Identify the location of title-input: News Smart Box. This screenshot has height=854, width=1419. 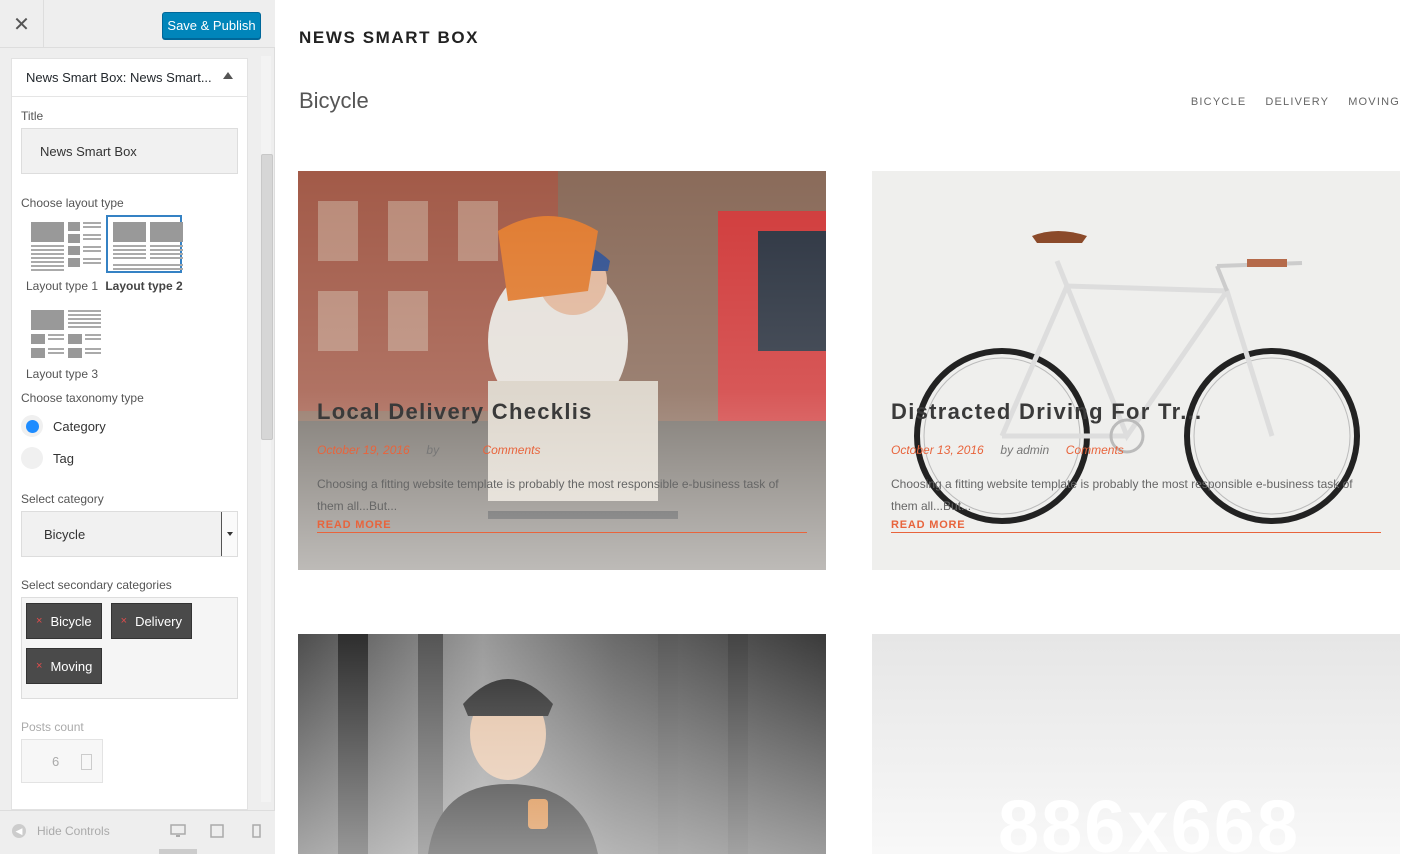
(129, 151).